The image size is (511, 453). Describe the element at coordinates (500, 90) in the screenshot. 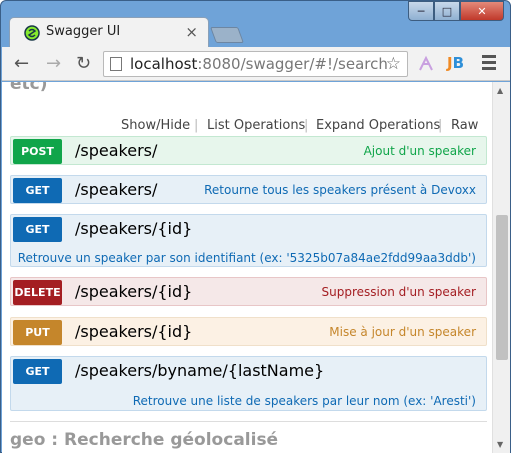

I see `scroll-up-arrow-icon: ▲` at that location.